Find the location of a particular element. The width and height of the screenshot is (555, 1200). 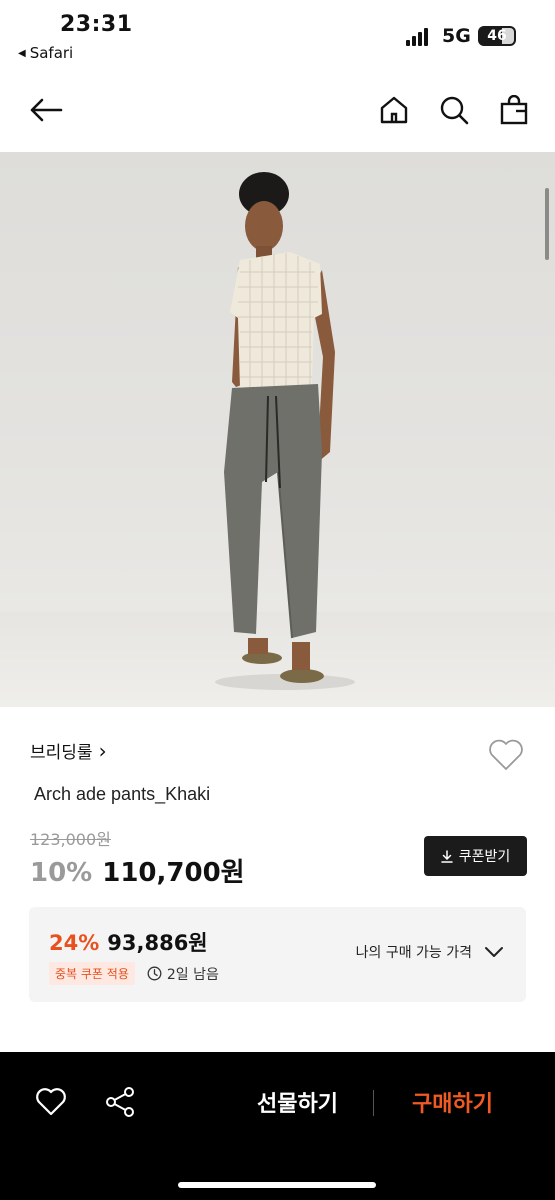

button-divider is located at coordinates (373, 1103).